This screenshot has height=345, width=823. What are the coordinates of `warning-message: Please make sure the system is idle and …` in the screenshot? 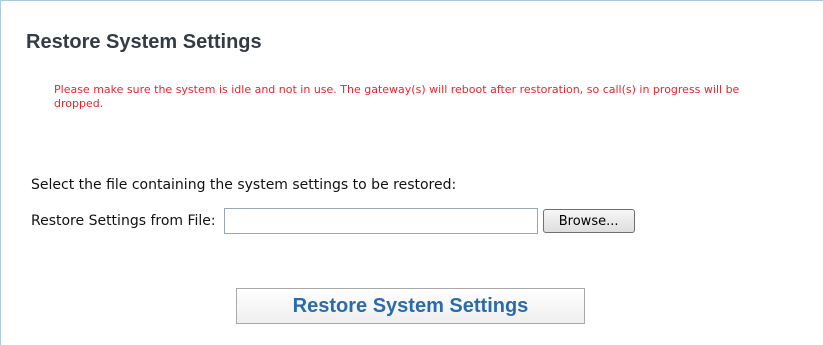 It's located at (397, 96).